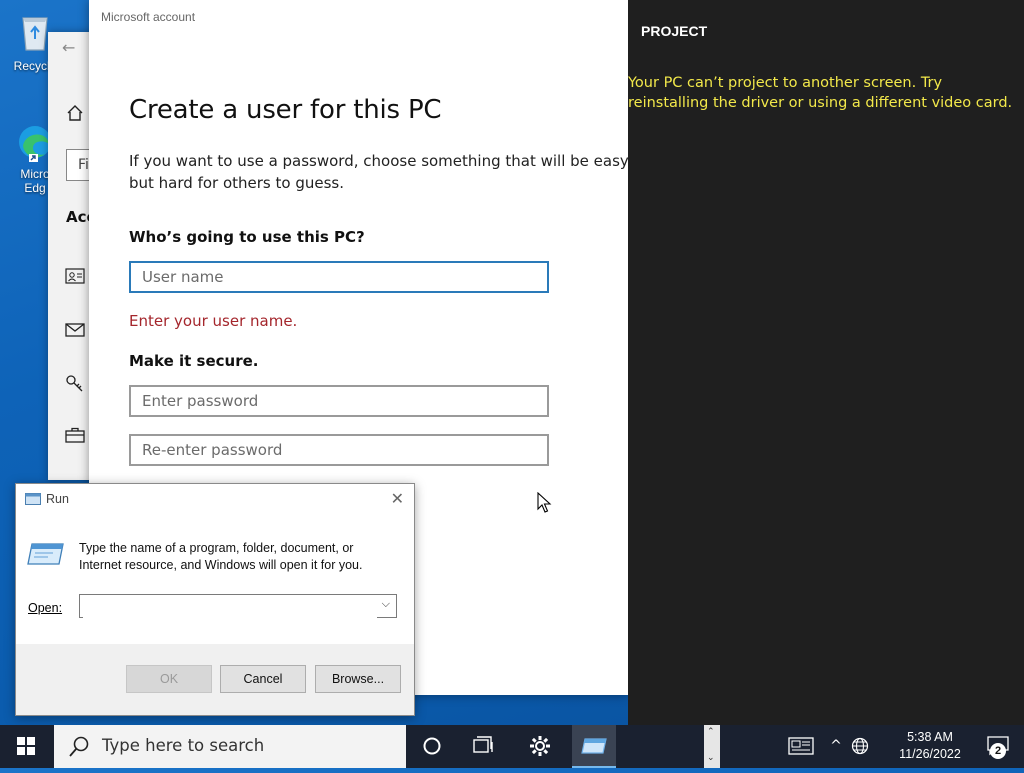 This screenshot has width=1024, height=773. I want to click on open-label: Open:, so click(45, 608).